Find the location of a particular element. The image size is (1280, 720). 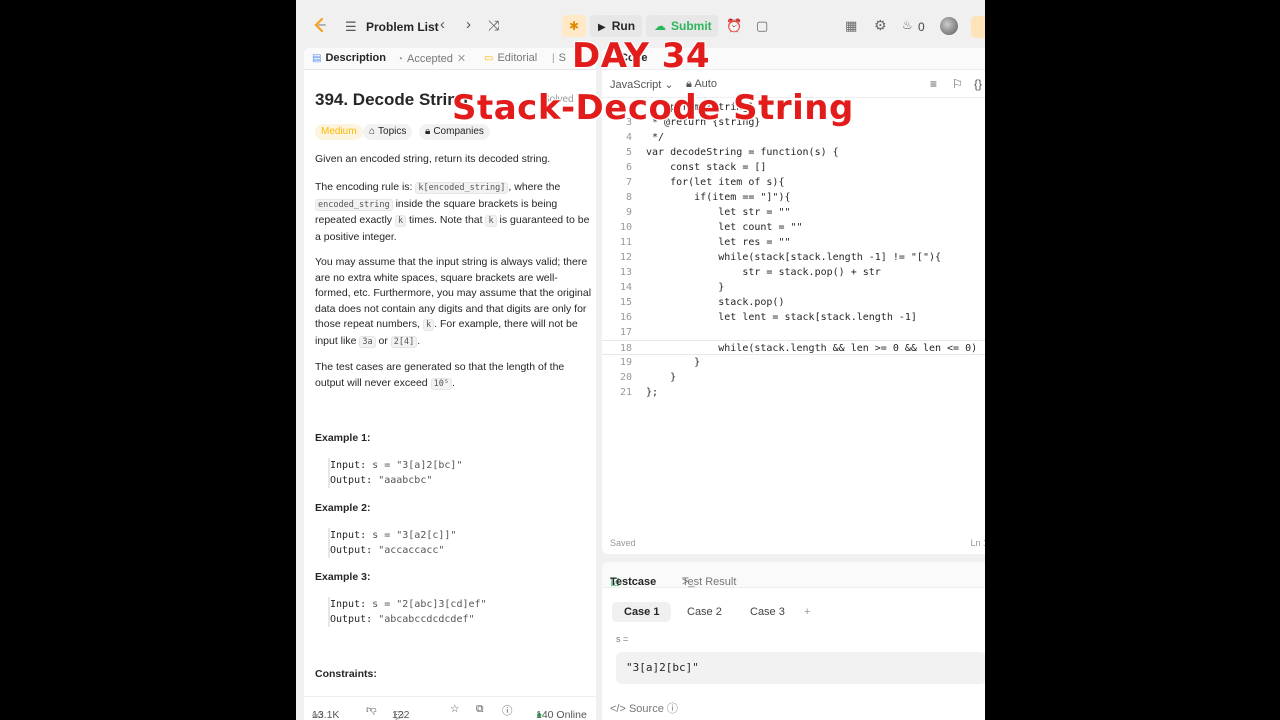

code-text: var decodeString = function(s) { is located at coordinates (742, 152).